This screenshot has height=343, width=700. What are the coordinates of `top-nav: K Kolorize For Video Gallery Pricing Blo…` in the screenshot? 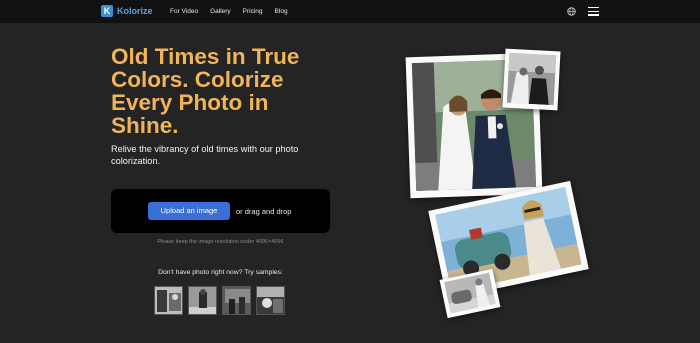 It's located at (350, 11).